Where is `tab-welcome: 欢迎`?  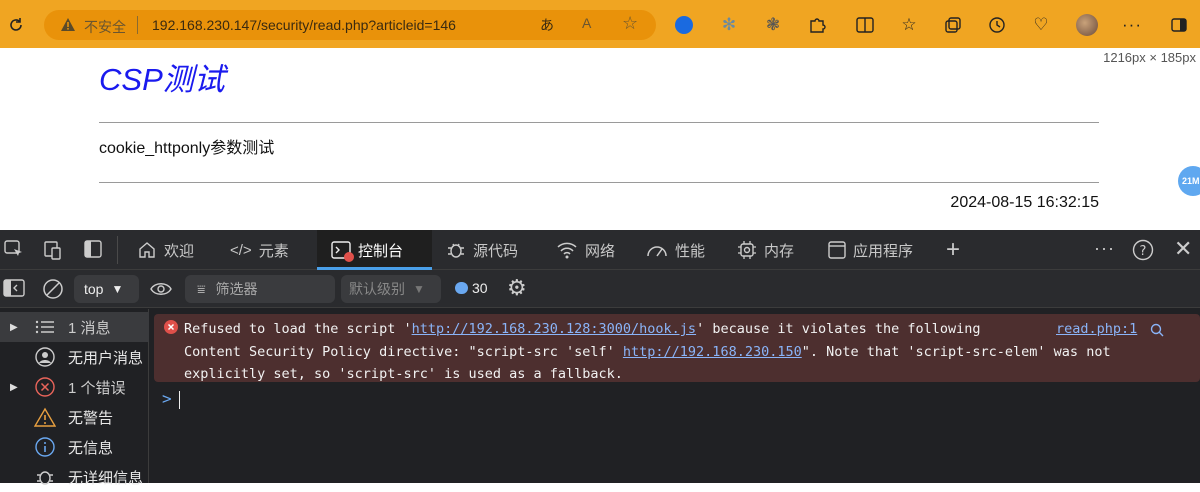
tab-welcome: 欢迎 is located at coordinates (177, 250).